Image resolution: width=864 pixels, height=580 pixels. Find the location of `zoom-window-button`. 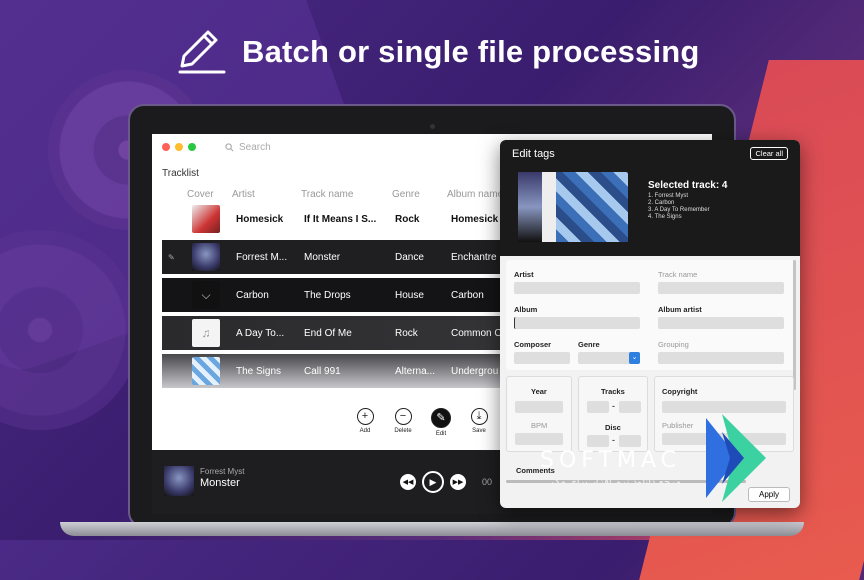

zoom-window-button is located at coordinates (192, 147).